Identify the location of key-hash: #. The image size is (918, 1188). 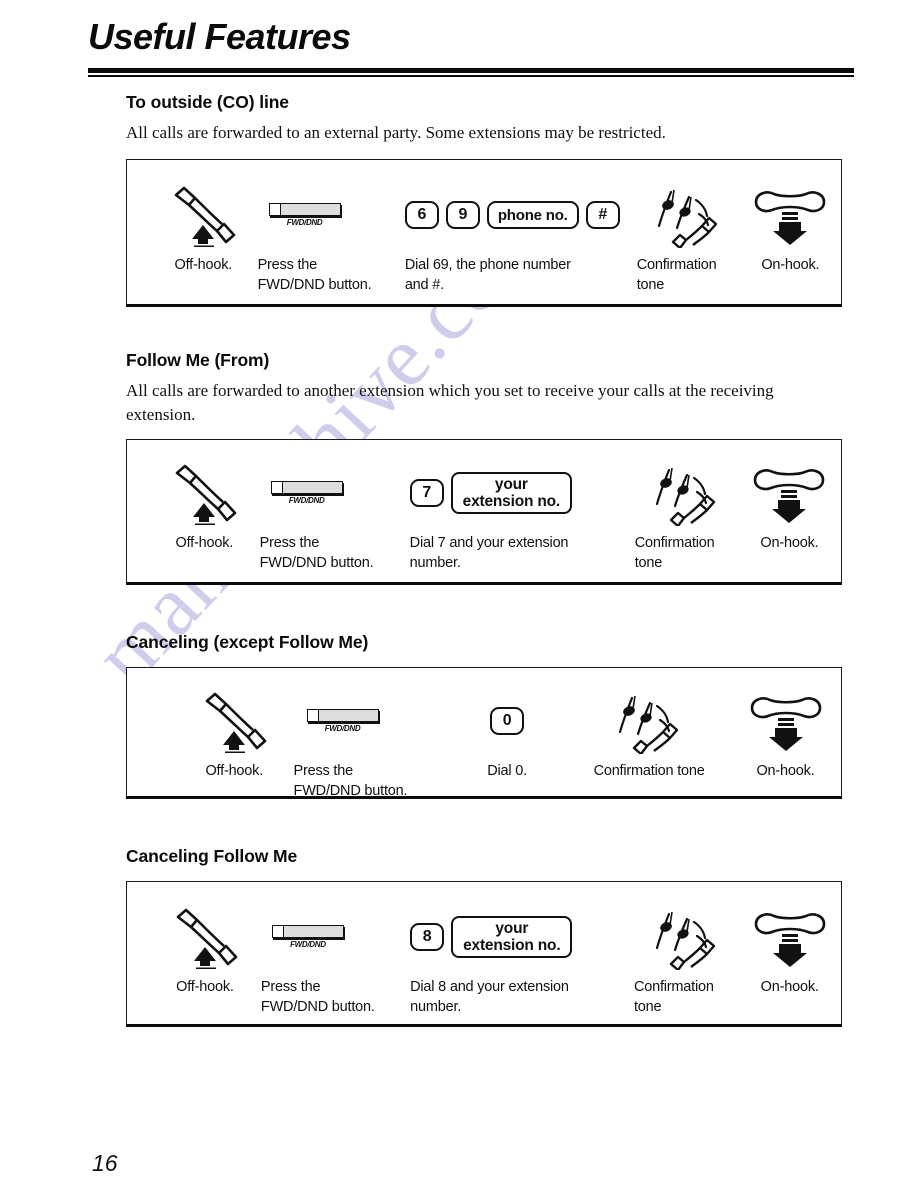
(602, 215).